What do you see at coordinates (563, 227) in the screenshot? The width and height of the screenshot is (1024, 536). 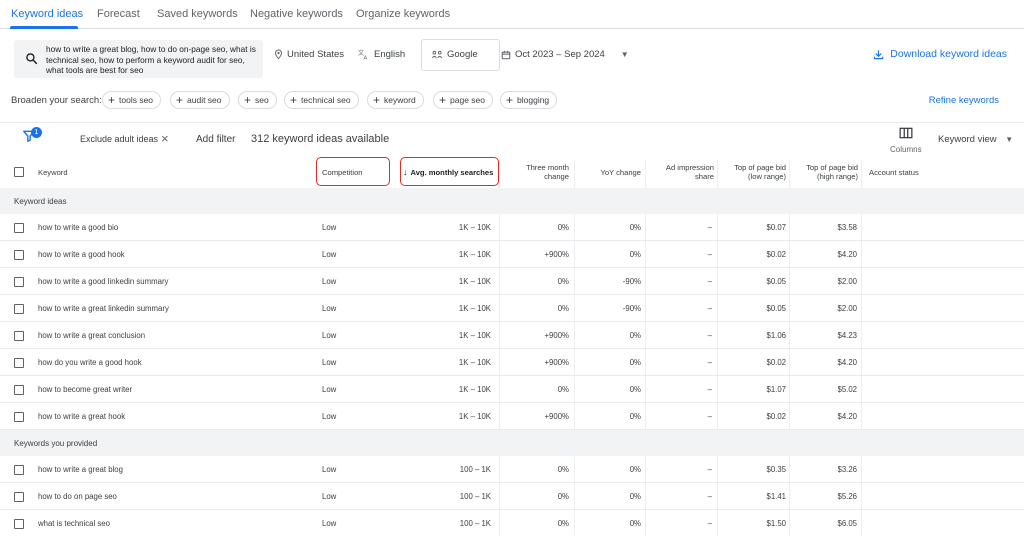 I see `three-month-cell: 0%` at bounding box center [563, 227].